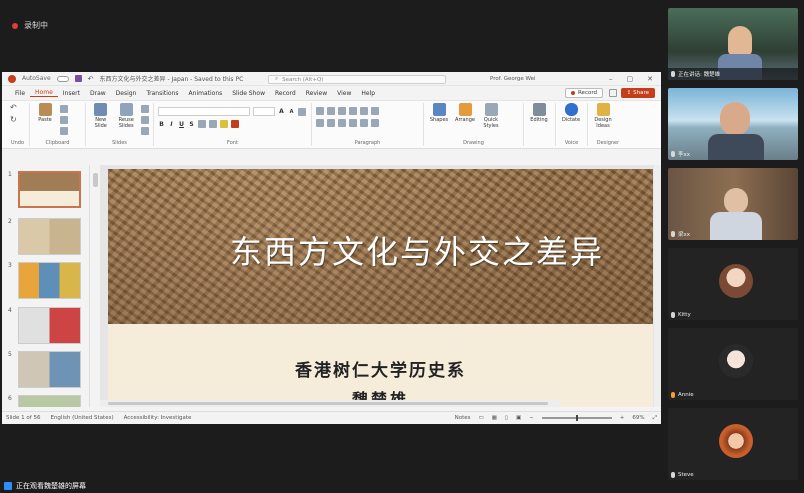 The width and height of the screenshot is (804, 493). What do you see at coordinates (264, 111) in the screenshot?
I see `font-size-input` at bounding box center [264, 111].